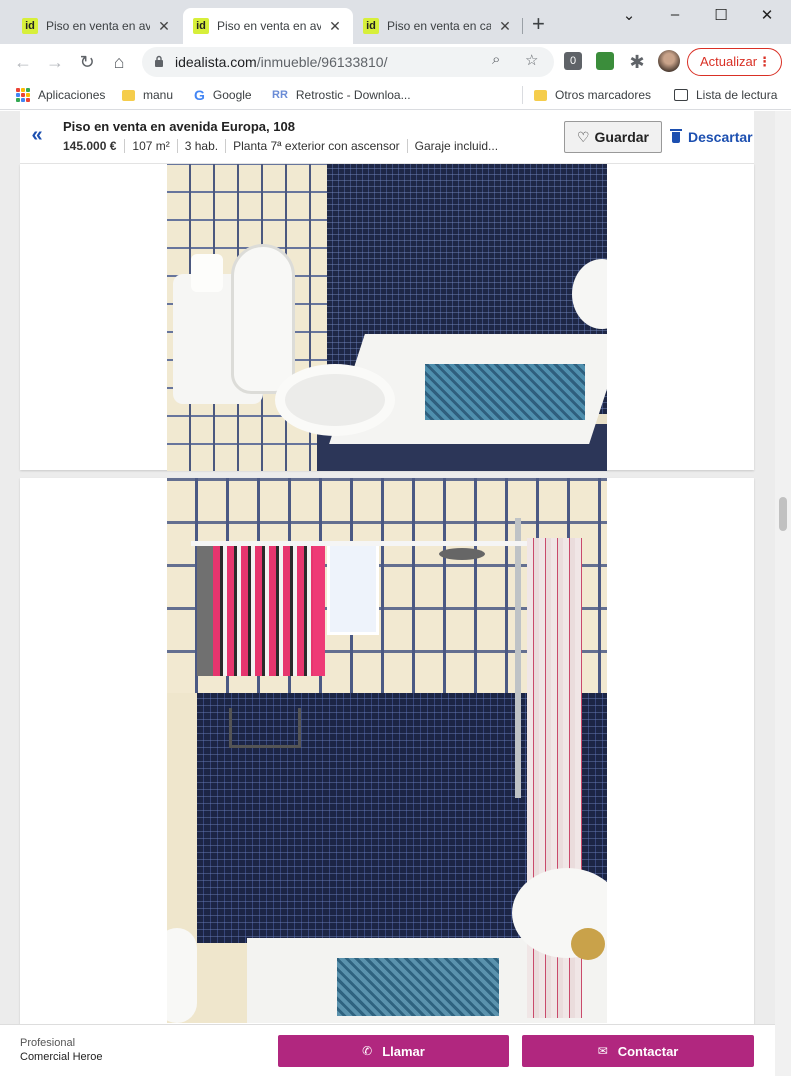  I want to click on update-label: Actualizar, so click(729, 61).